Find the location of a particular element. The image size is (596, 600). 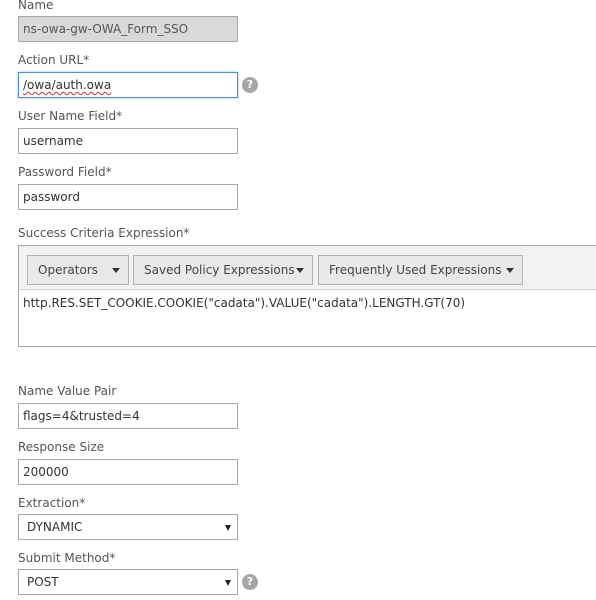

success-criteria-label: Success Criteria Expression* is located at coordinates (104, 233).